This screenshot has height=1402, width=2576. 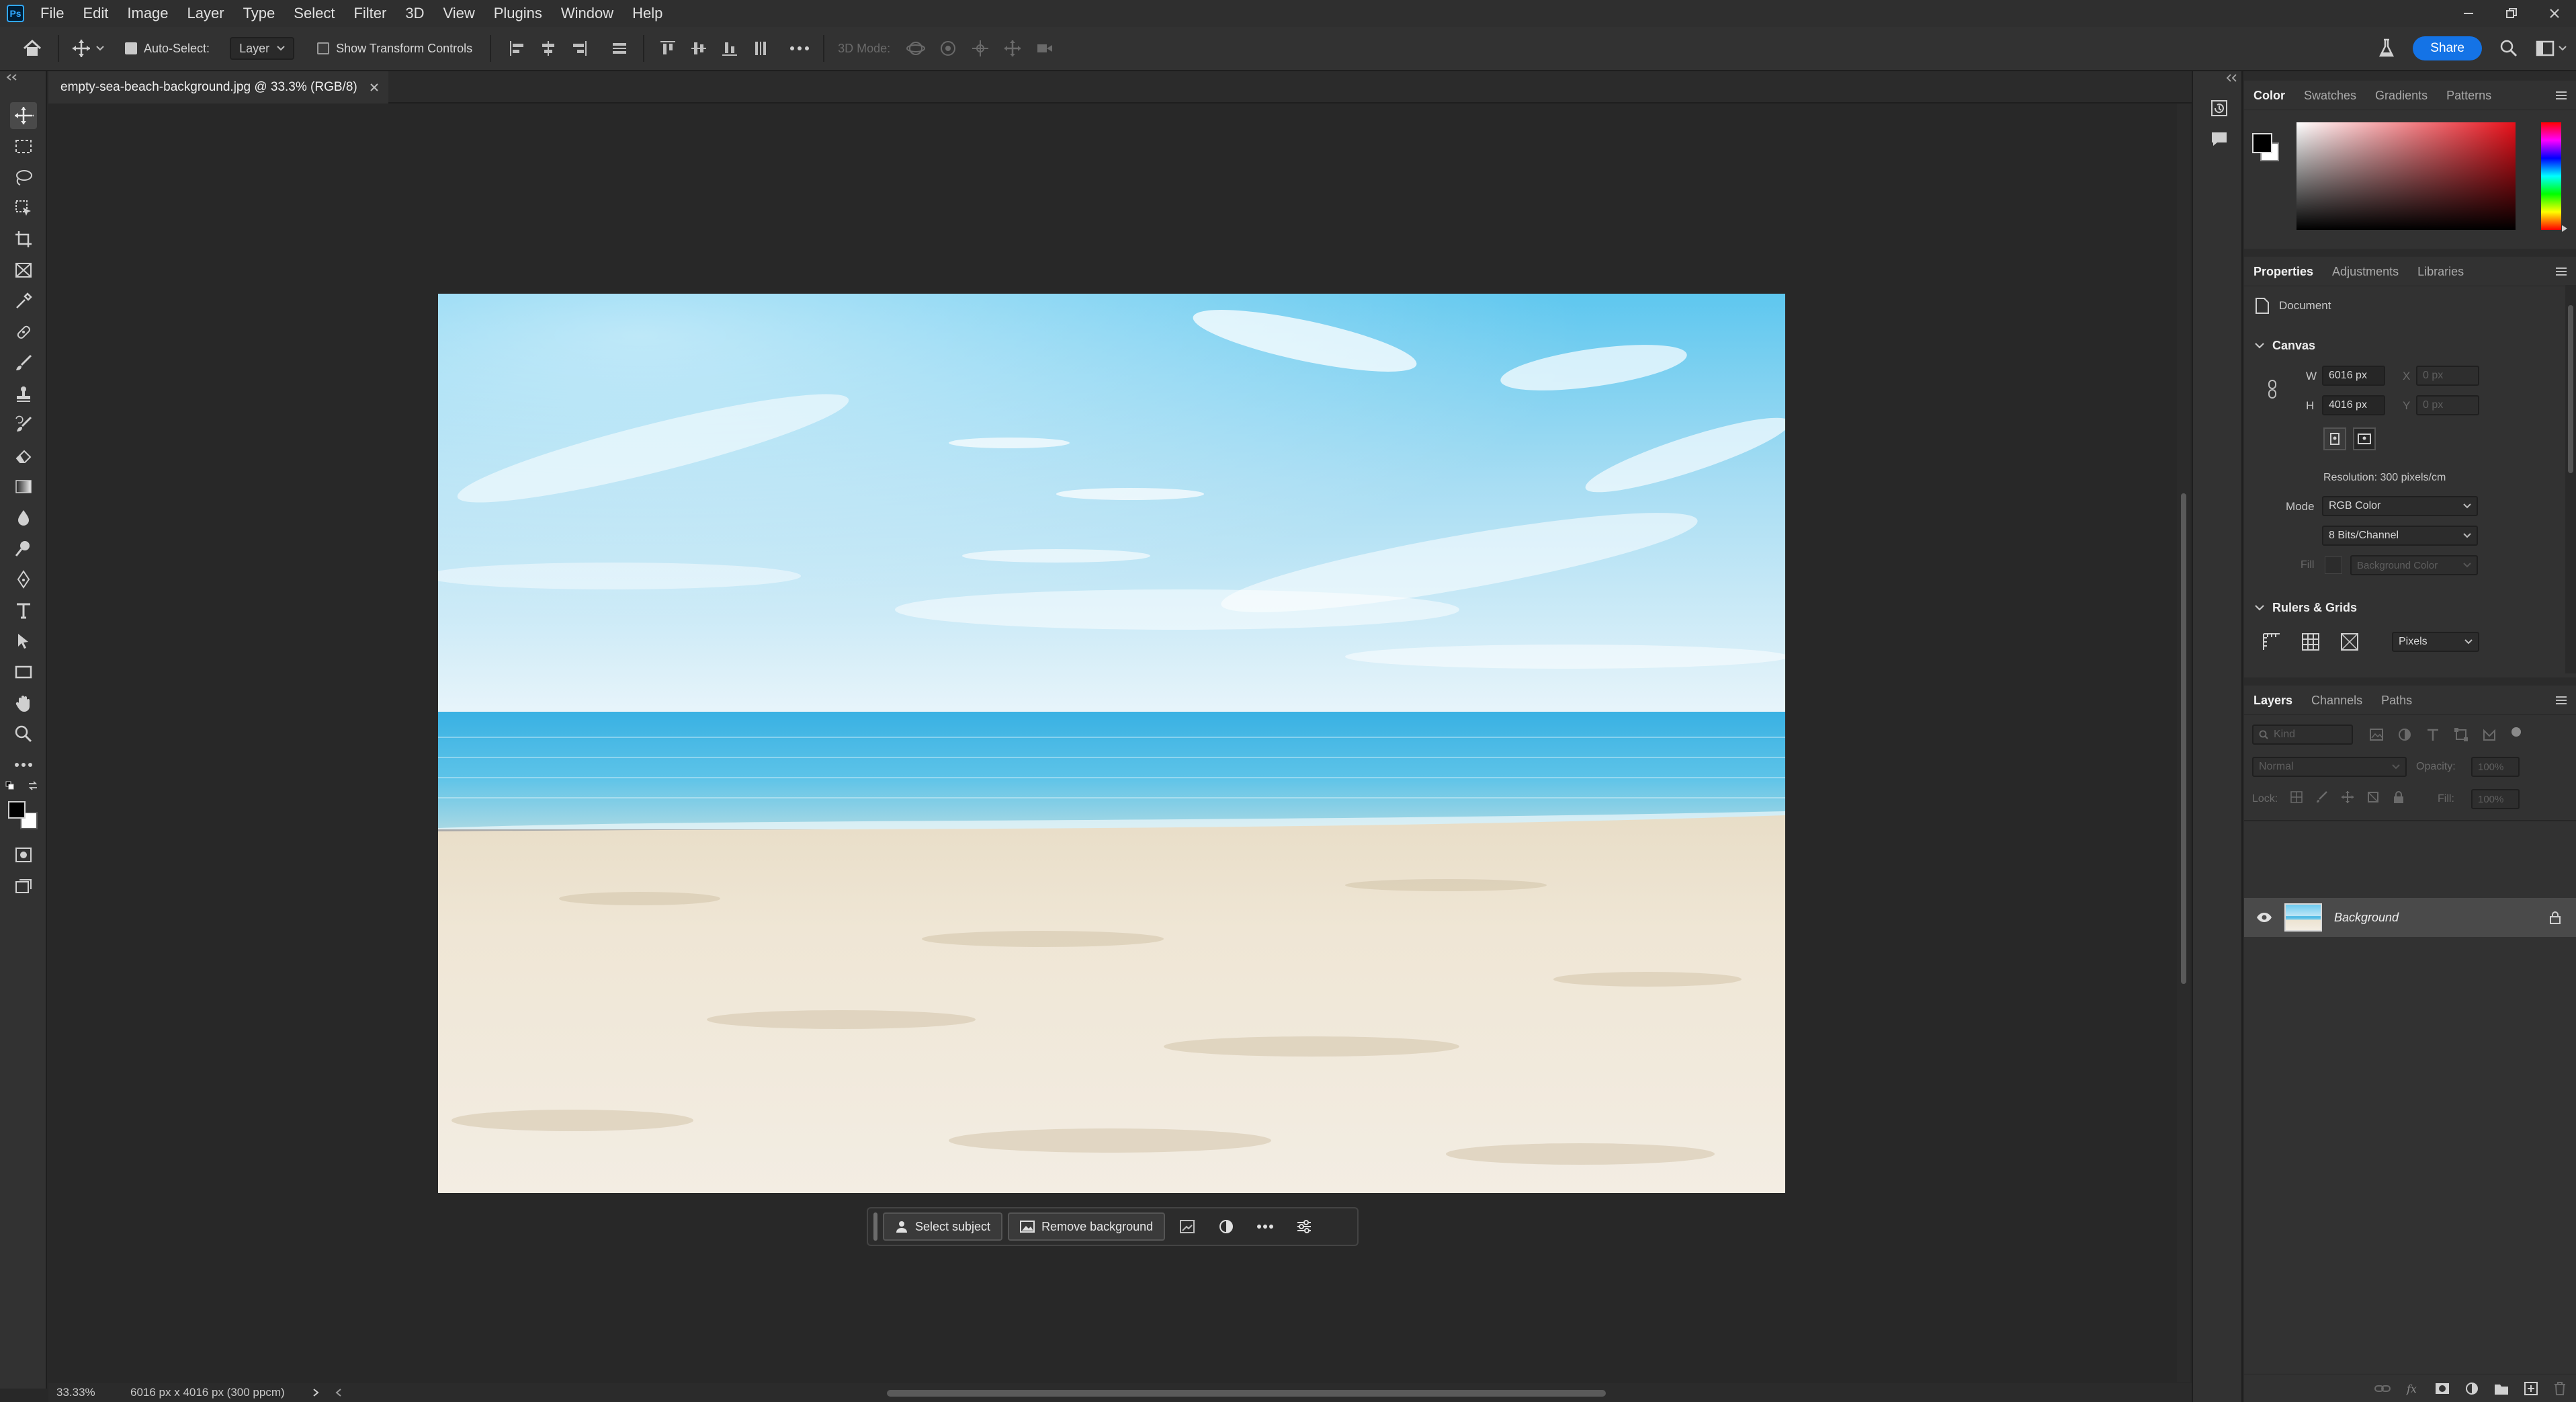 What do you see at coordinates (23, 580) in the screenshot?
I see `pen-tool-button` at bounding box center [23, 580].